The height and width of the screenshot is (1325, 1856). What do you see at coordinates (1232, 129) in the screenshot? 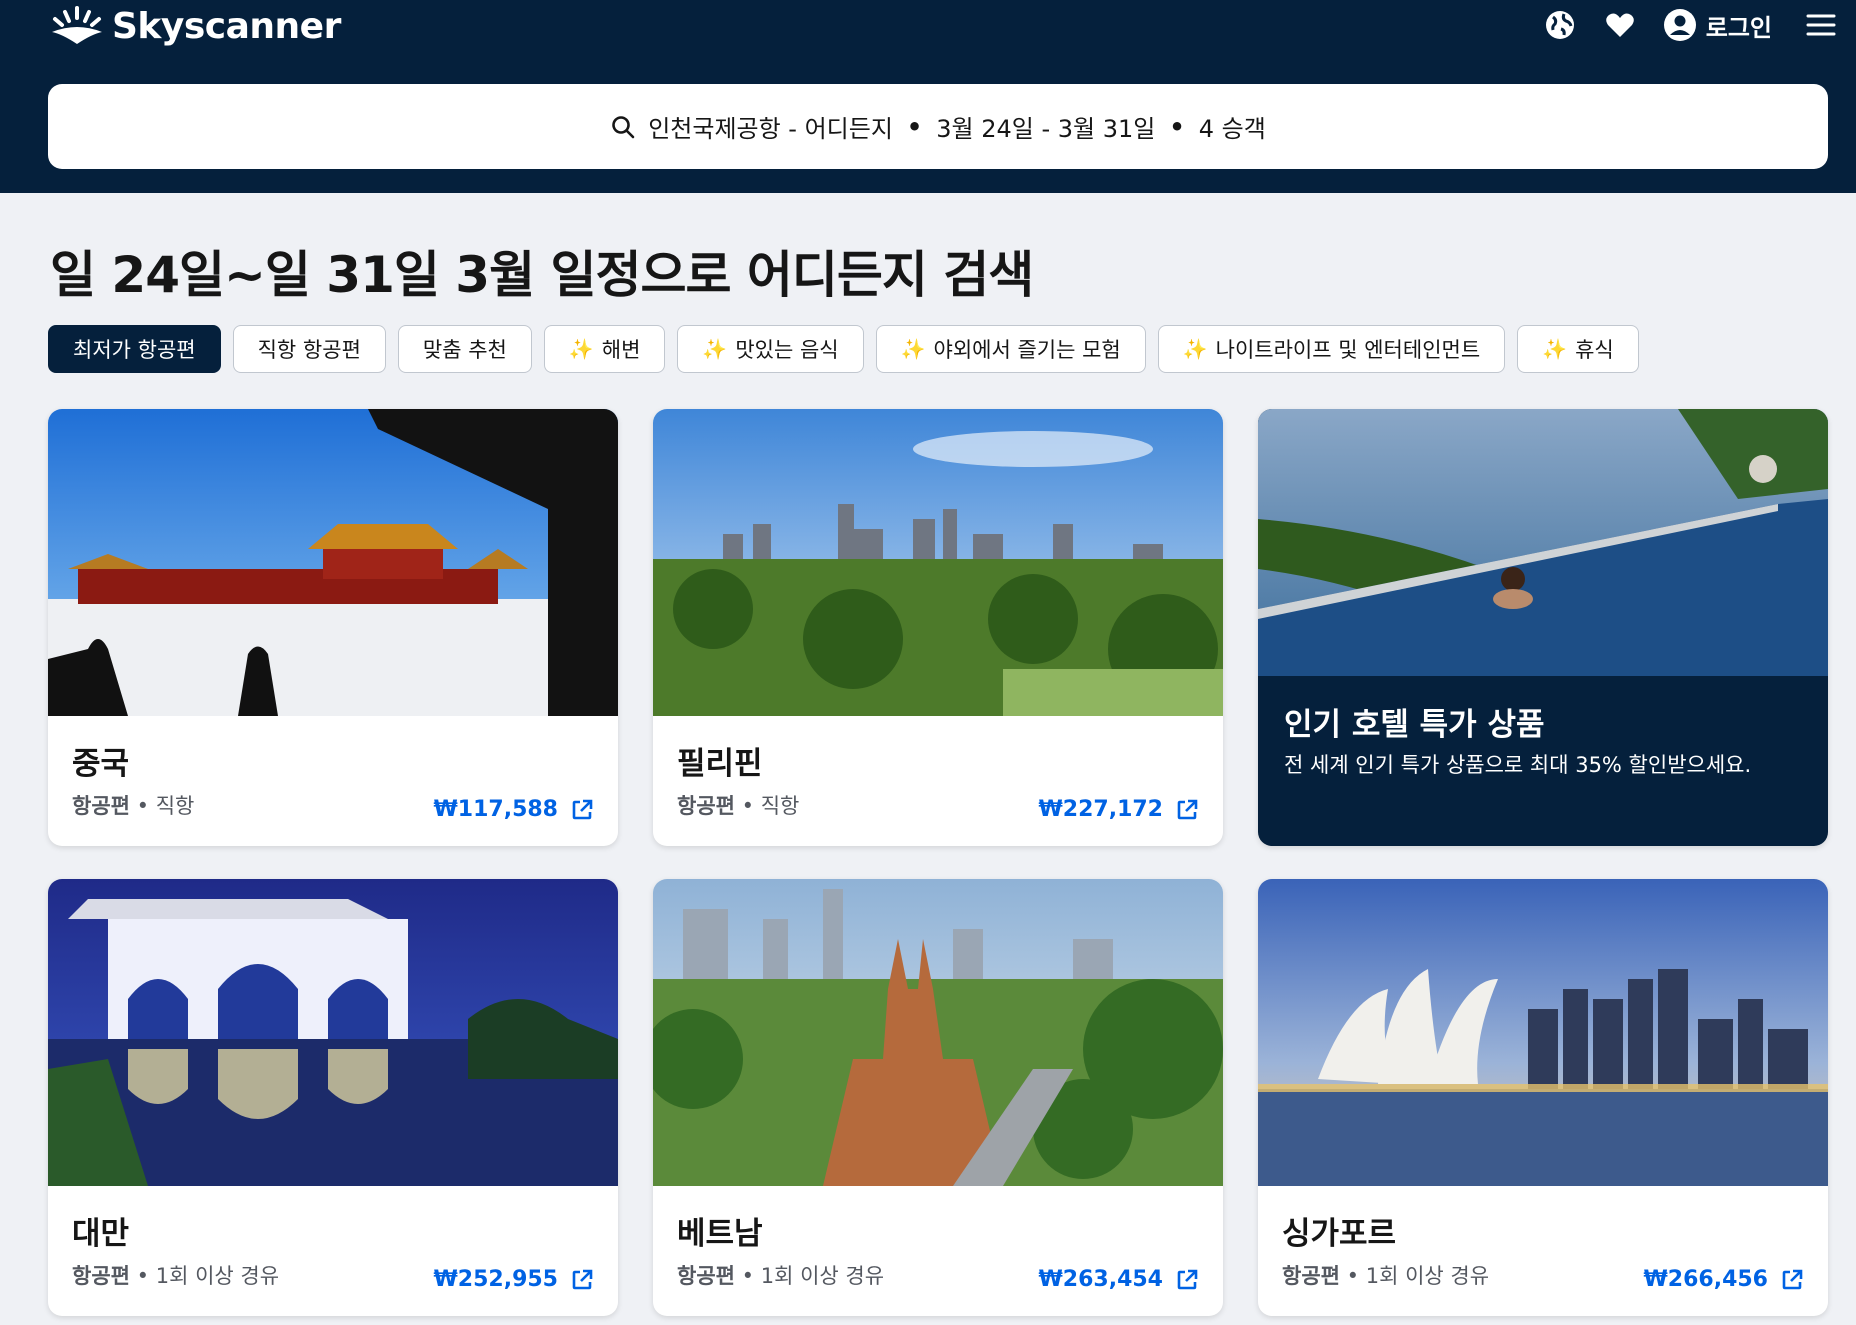
I see `search-travelers: 4 승객` at bounding box center [1232, 129].